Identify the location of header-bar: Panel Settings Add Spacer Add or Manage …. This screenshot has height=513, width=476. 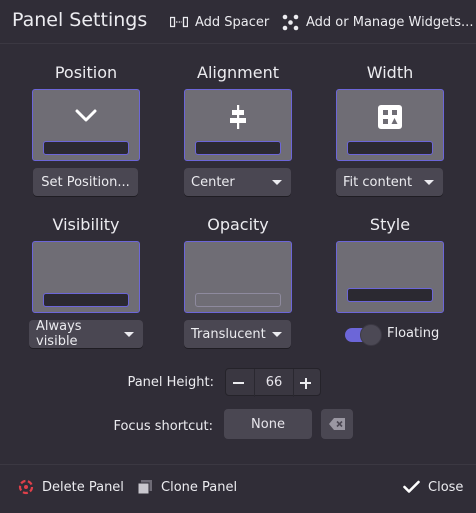
(238, 22).